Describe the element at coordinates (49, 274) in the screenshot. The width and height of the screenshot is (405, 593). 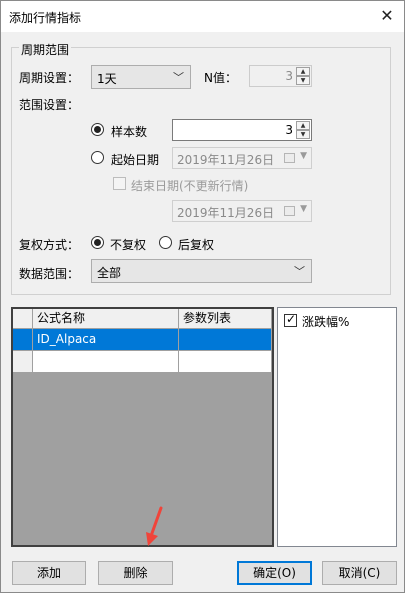
I see `data-range-label: 数据范围：` at that location.